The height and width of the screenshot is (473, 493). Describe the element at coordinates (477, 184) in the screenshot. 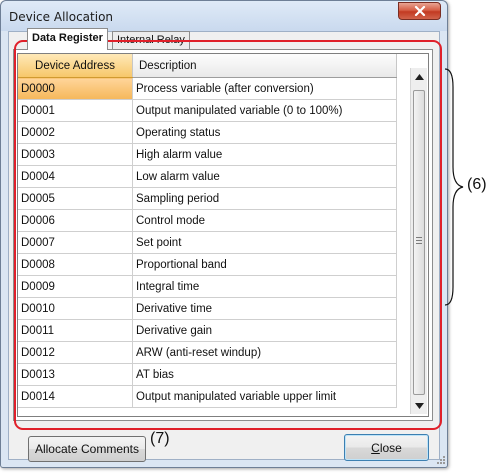

I see `callout-6-label: (6)` at that location.